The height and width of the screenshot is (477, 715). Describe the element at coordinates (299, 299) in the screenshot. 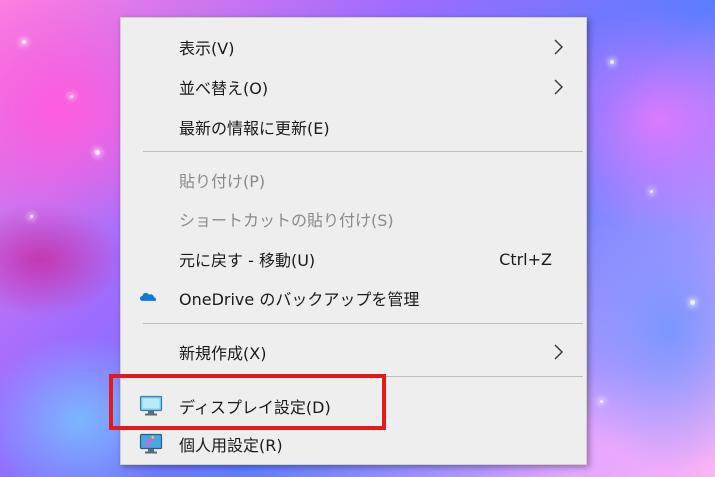

I see `menu-item-onedrive-backup-label: OneDrive のバックアップを管理` at that location.